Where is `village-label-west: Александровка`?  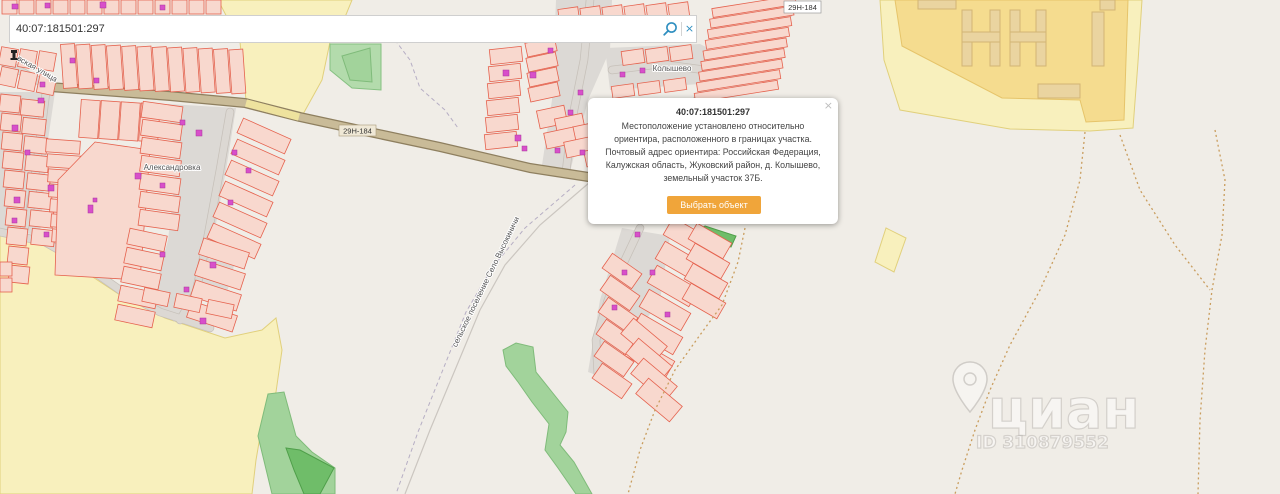 village-label-west: Александровка is located at coordinates (172, 167).